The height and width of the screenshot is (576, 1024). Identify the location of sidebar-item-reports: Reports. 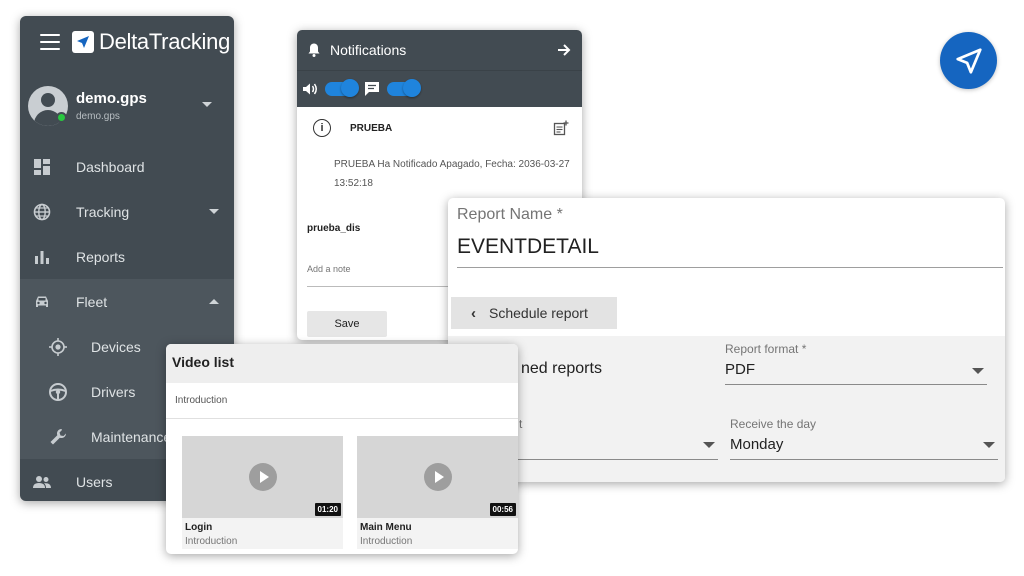
(127, 256).